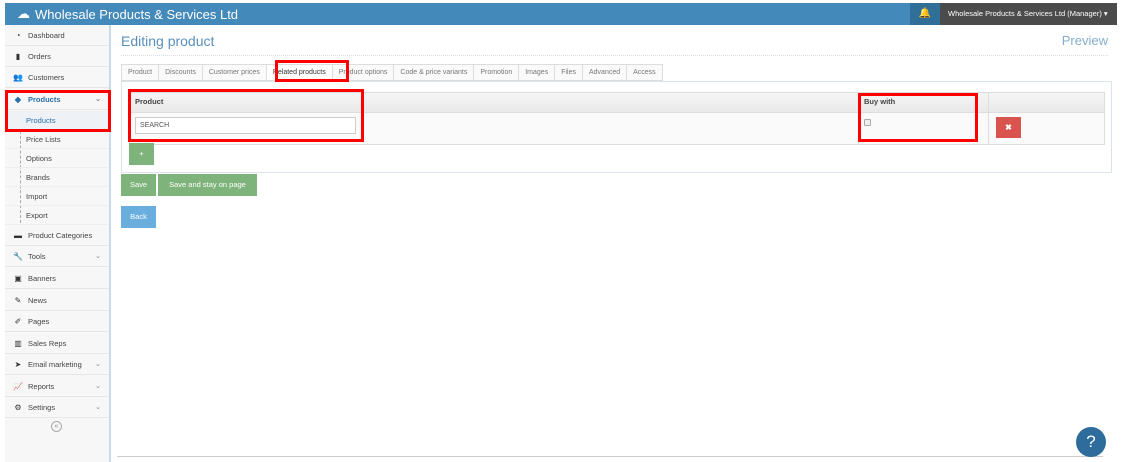 The height and width of the screenshot is (462, 1123). Describe the element at coordinates (18, 256) in the screenshot. I see `wrench-icon: 🔧` at that location.